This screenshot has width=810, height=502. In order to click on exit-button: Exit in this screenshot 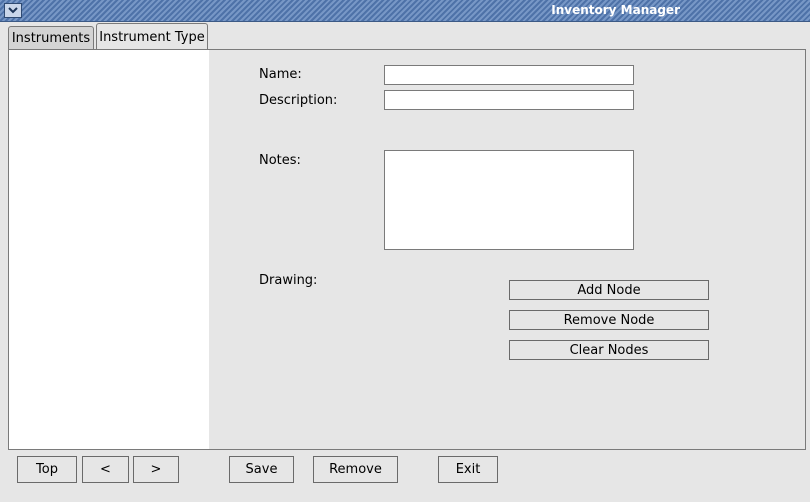, I will do `click(468, 469)`.